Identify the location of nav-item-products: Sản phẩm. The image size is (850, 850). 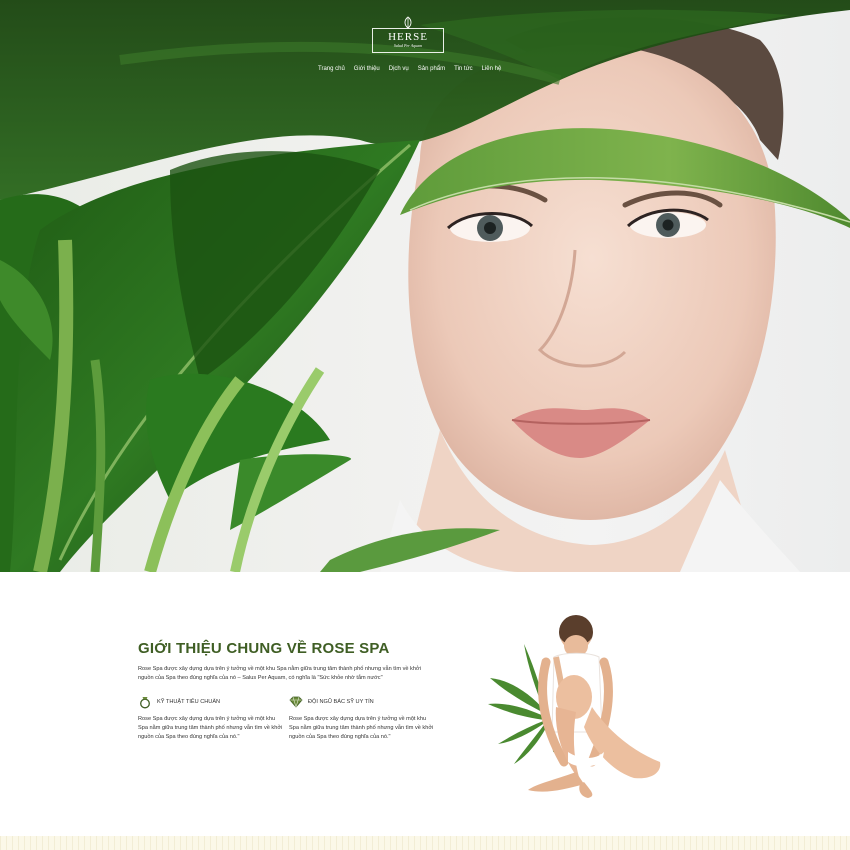
(431, 69).